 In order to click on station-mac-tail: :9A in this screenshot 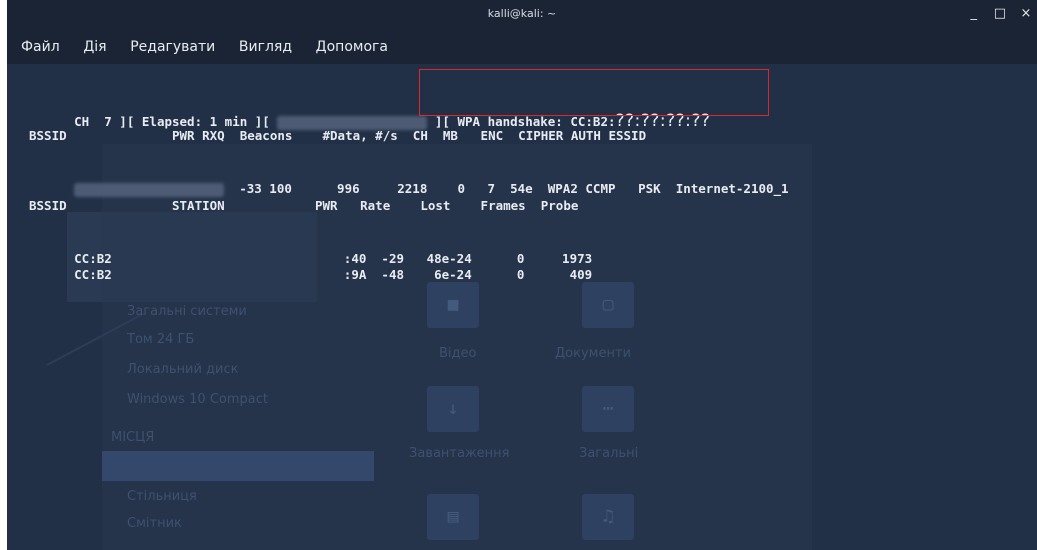, I will do `click(355, 274)`.